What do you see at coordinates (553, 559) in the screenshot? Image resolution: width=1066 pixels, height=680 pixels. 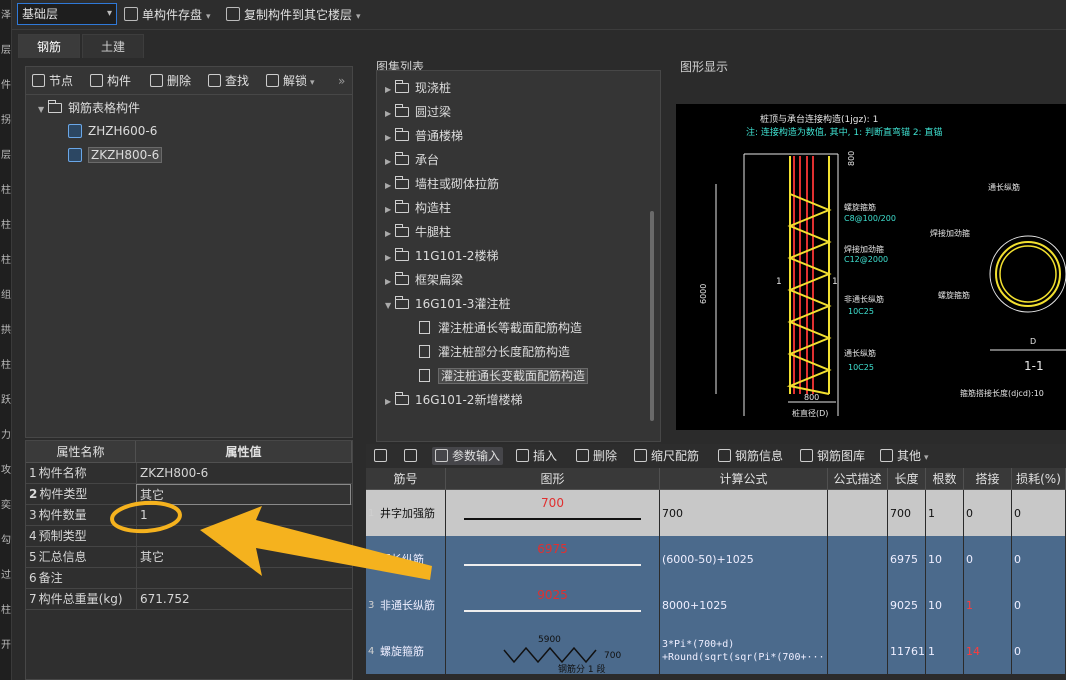 I see `rebar-shape-cell: 6975` at bounding box center [553, 559].